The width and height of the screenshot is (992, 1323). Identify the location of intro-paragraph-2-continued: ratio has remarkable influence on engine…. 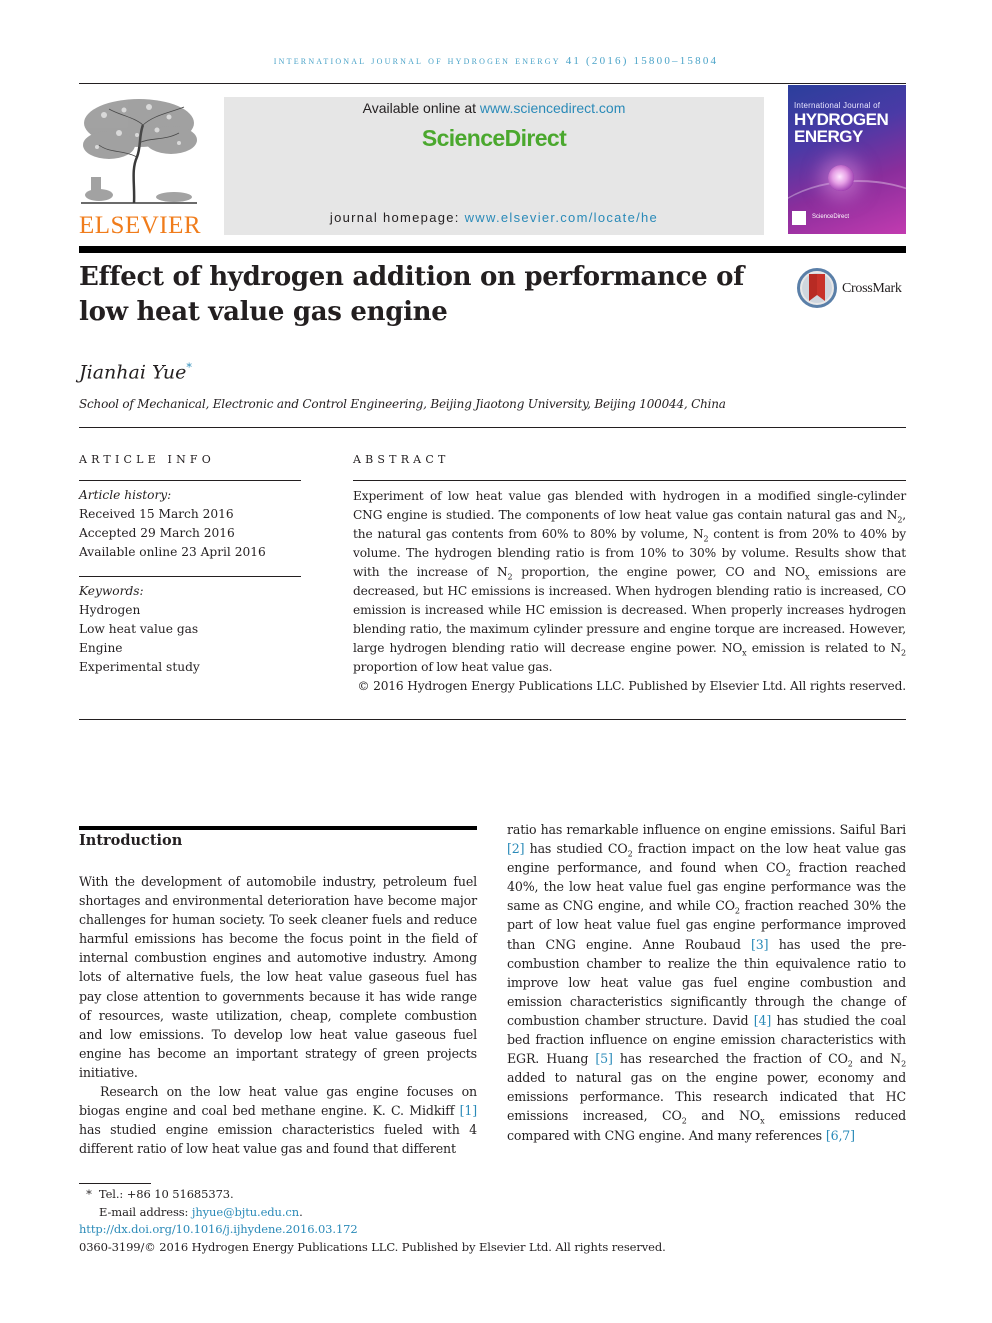
(706, 982).